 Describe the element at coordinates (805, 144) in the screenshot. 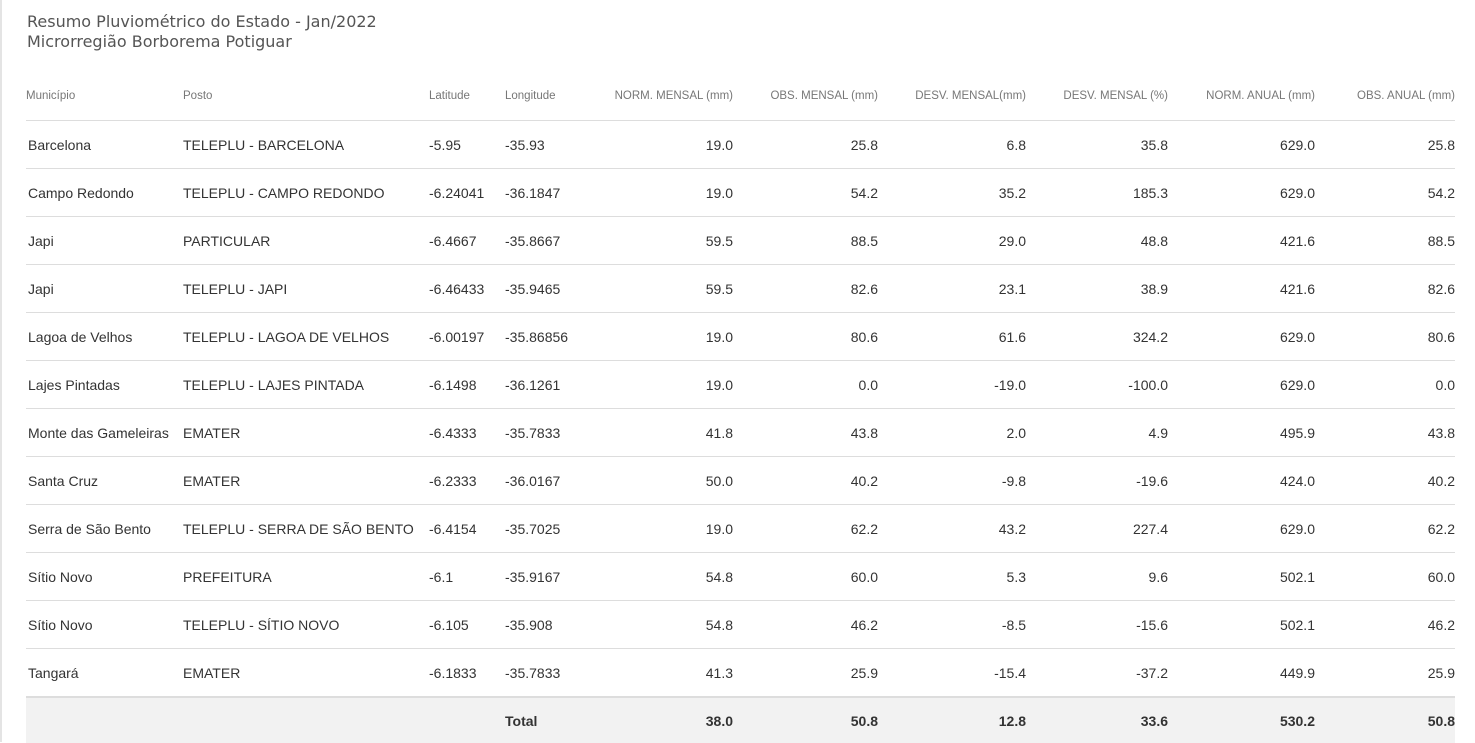

I see `cell-obs-mensal: 25.8` at that location.